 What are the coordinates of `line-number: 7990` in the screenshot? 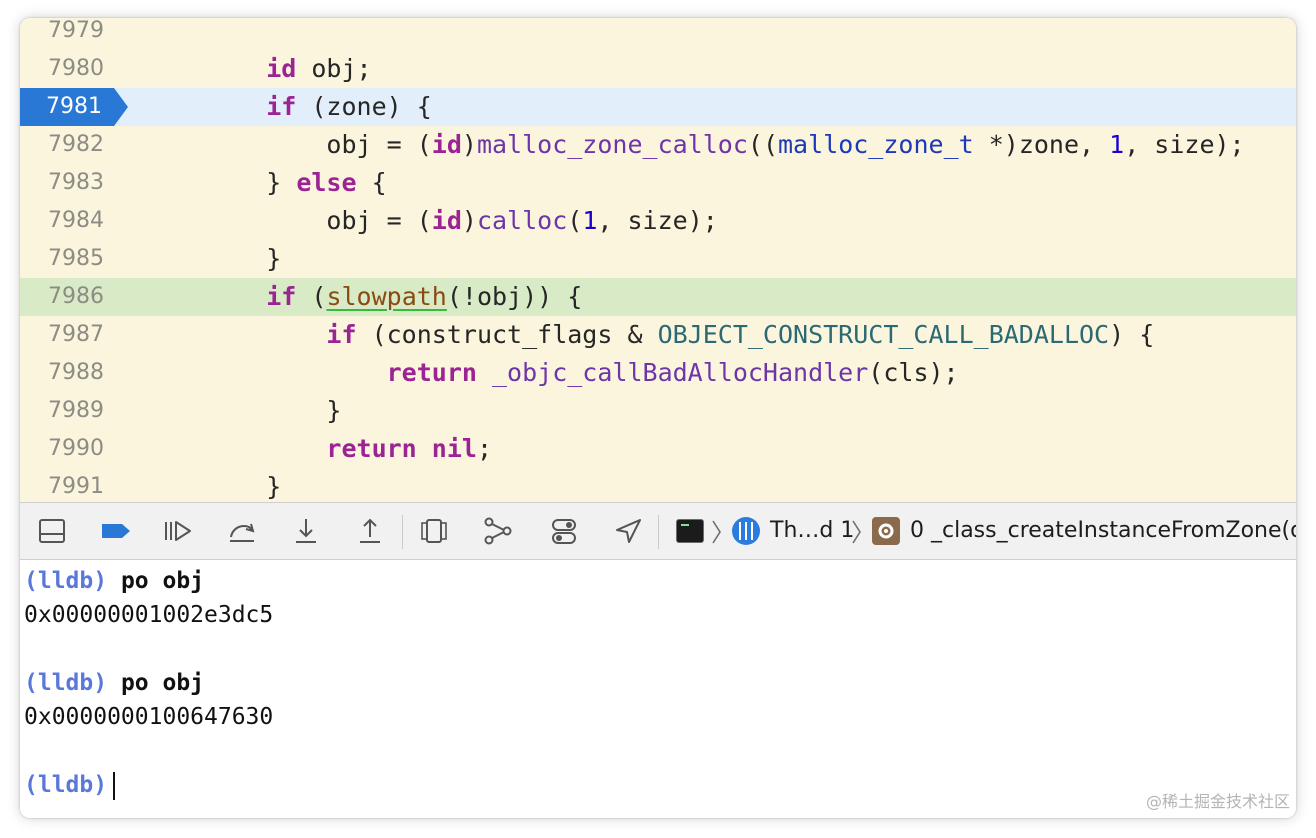 It's located at (62, 449).